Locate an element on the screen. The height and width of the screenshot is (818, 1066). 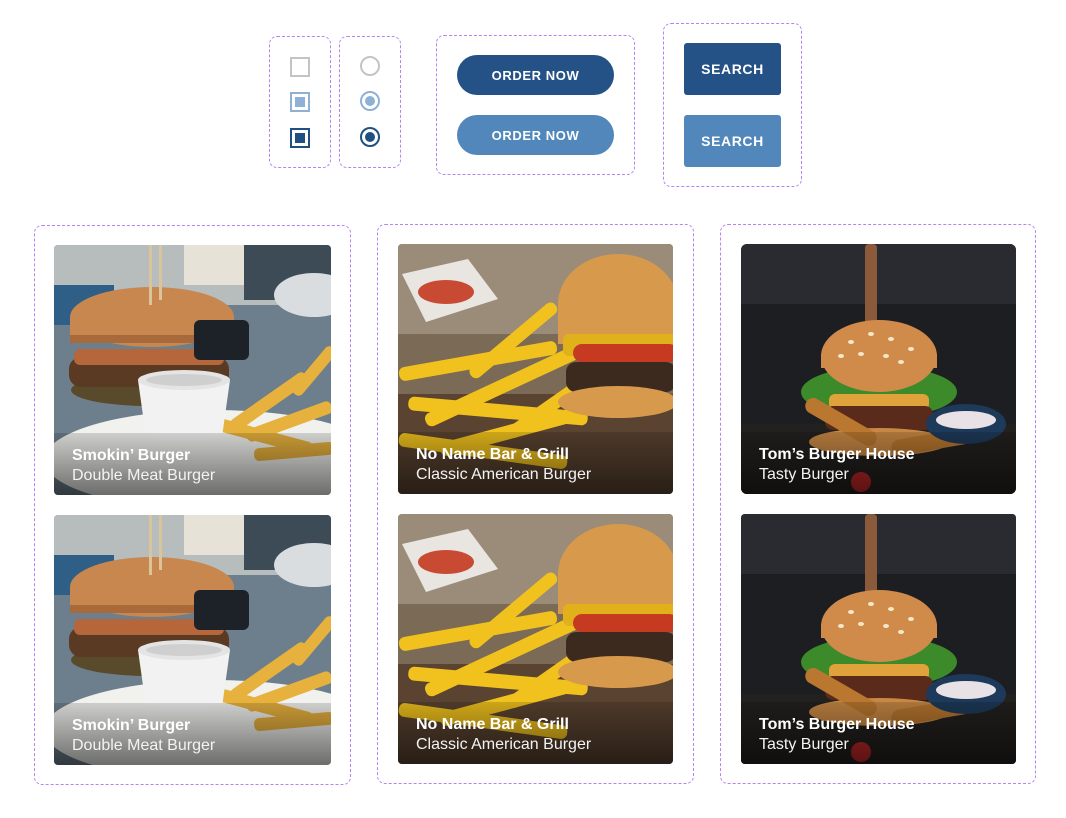
order-now-button: ORDER NOW is located at coordinates (535, 75).